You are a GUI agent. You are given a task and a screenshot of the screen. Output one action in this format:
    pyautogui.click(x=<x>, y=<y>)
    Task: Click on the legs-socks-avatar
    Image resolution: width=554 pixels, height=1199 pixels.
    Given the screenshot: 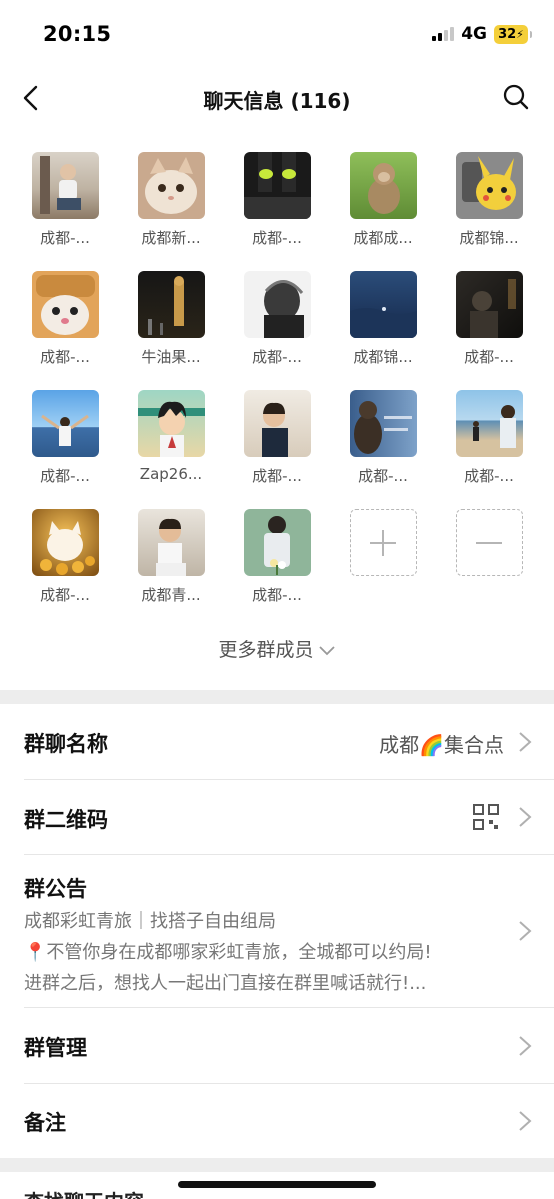 What is the action you would take?
    pyautogui.click(x=277, y=185)
    